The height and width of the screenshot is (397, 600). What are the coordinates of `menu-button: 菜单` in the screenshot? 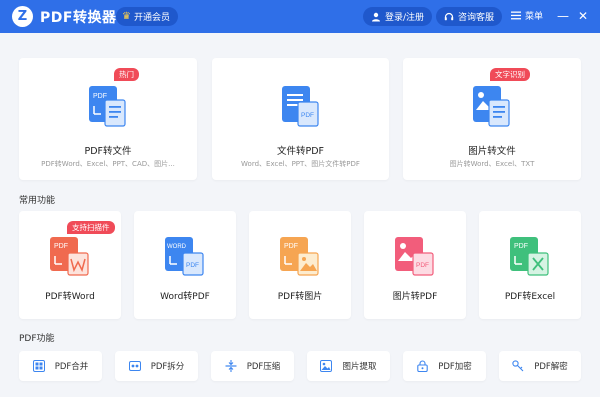 It's located at (527, 15).